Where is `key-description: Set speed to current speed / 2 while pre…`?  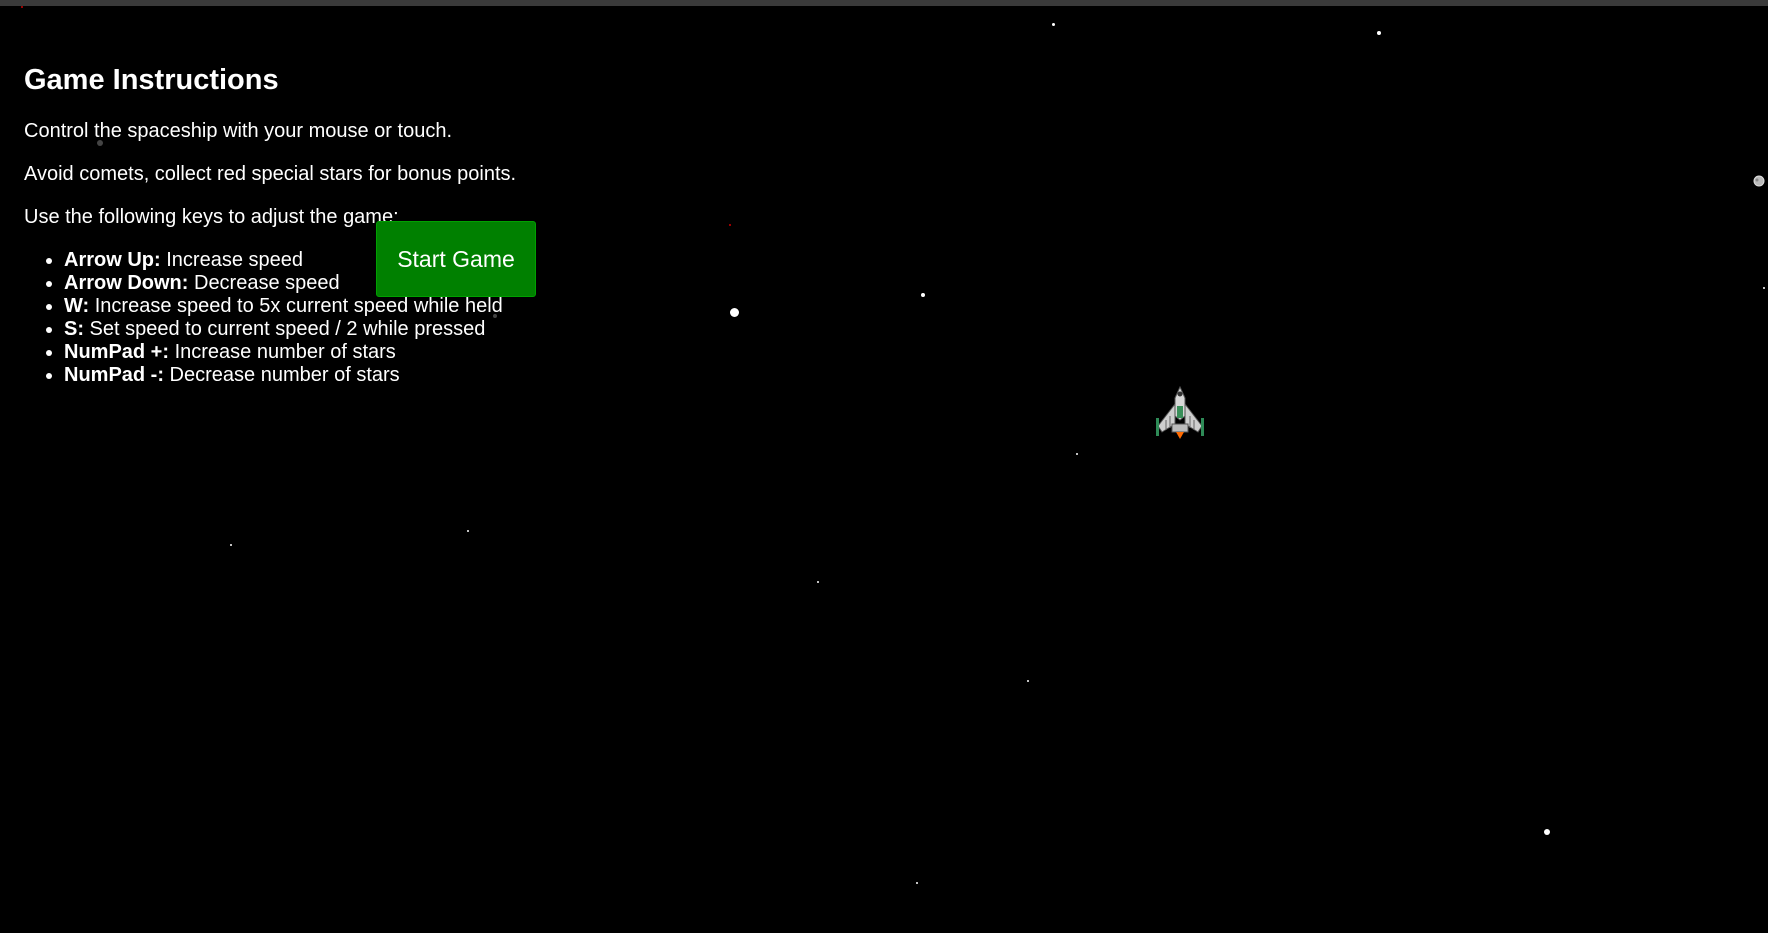 key-description: Set speed to current speed / 2 while pre… is located at coordinates (285, 329).